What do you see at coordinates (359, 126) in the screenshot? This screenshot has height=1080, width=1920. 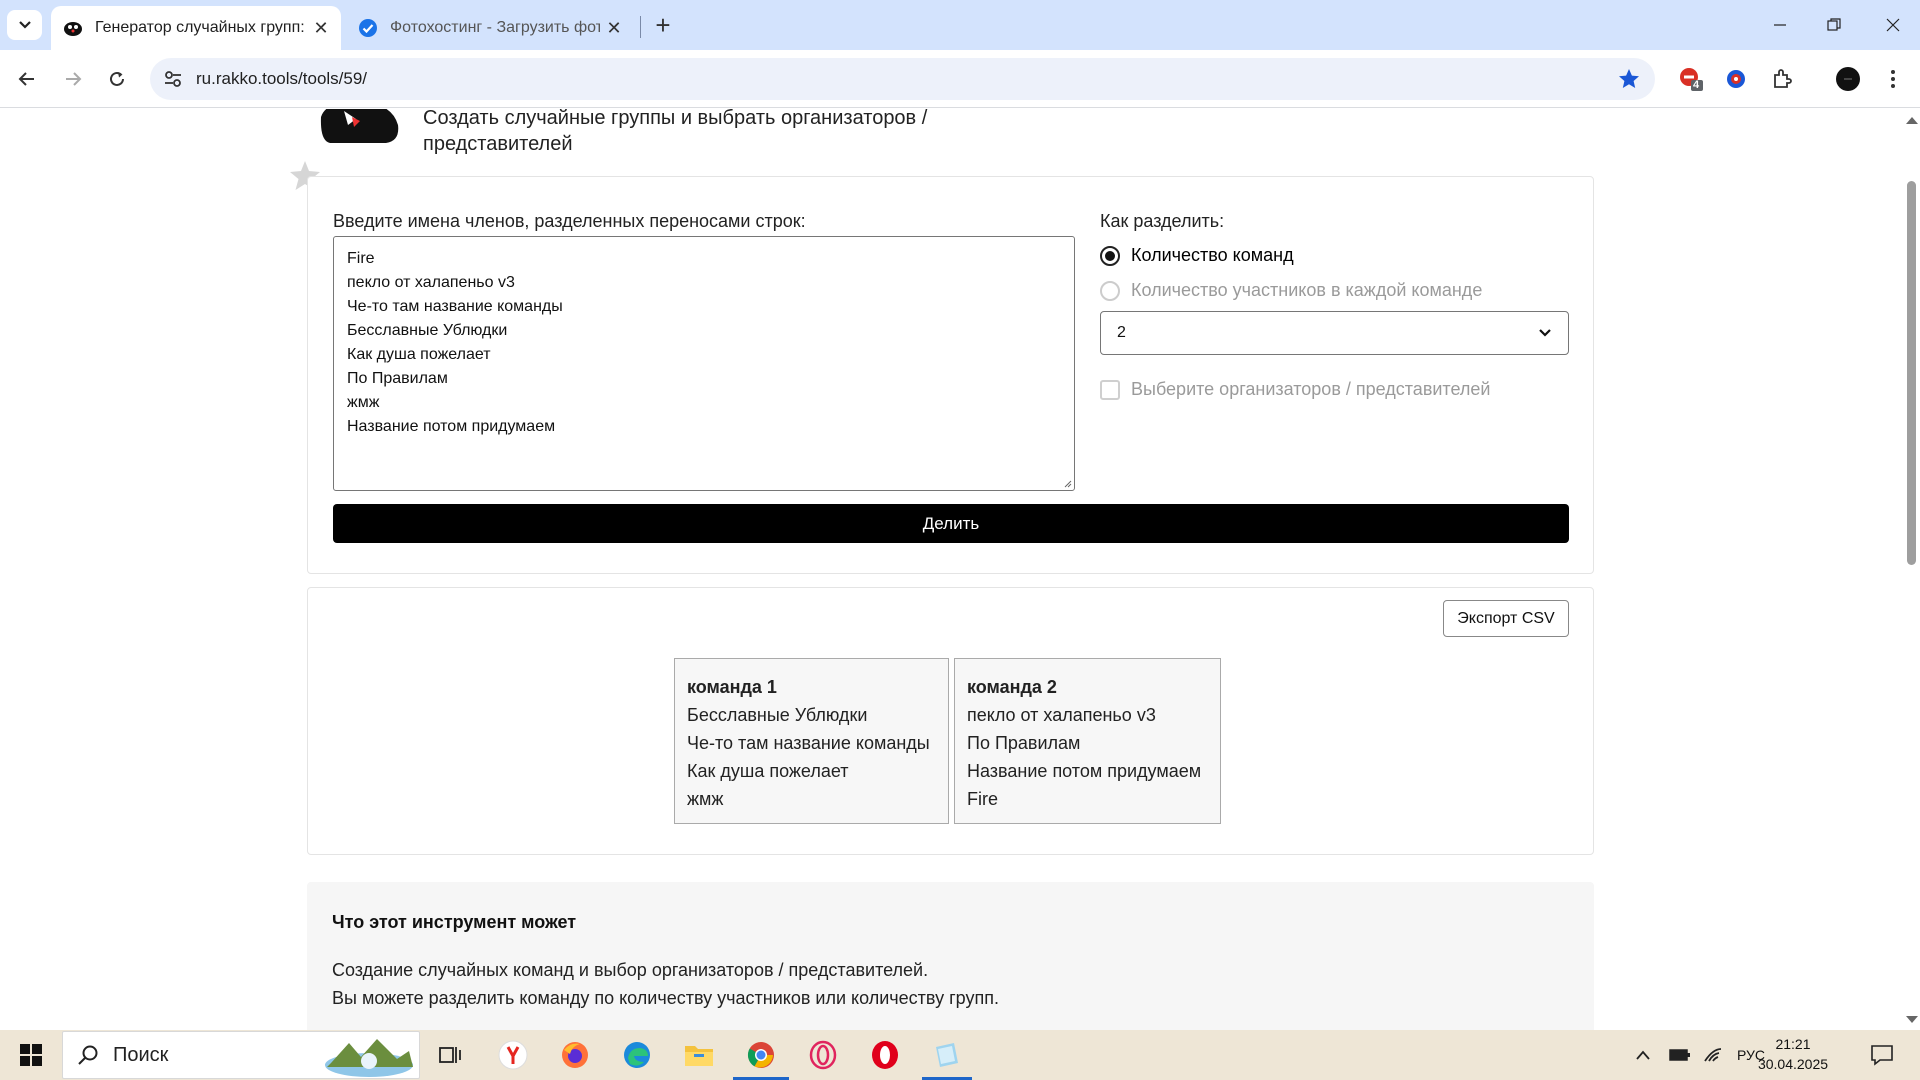 I see `rakko-logo-icon` at bounding box center [359, 126].